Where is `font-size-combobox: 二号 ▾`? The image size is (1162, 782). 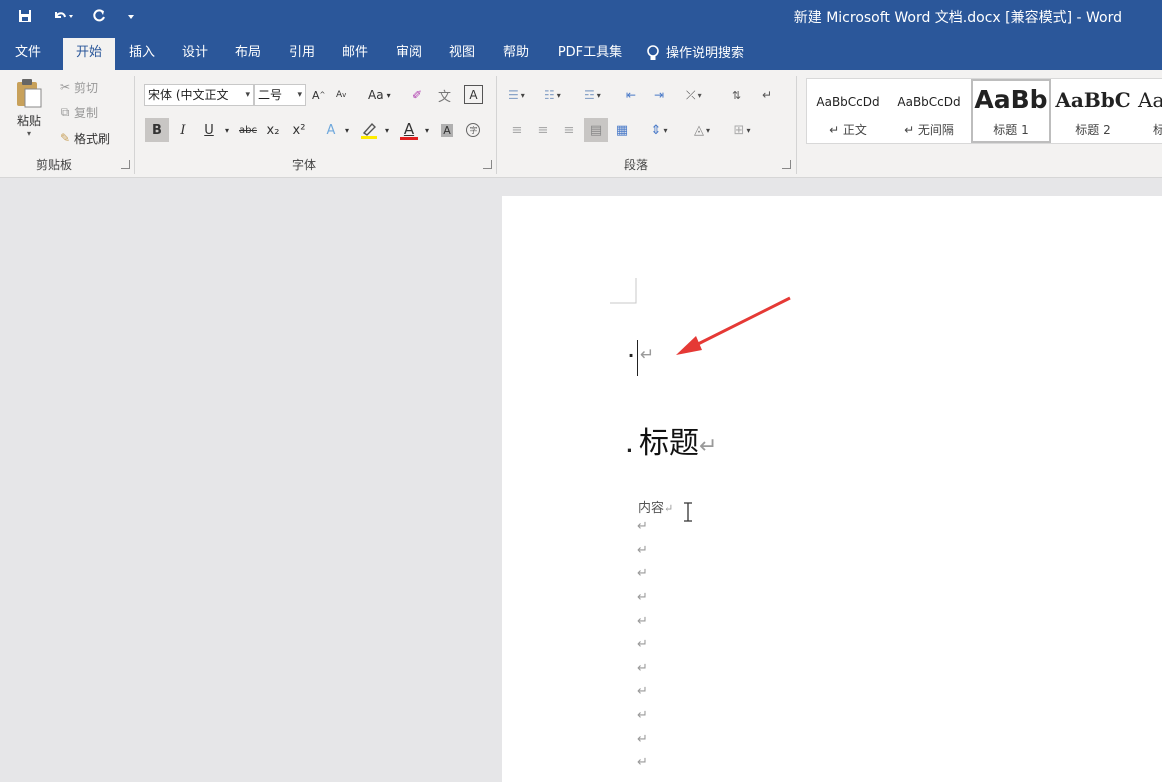 font-size-combobox: 二号 ▾ is located at coordinates (280, 95).